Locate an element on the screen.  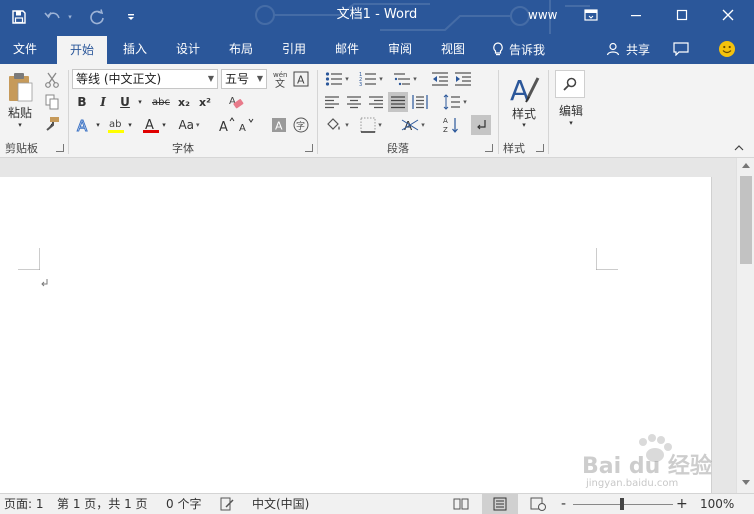
shrink-font-button: A is located at coordinates (247, 125).